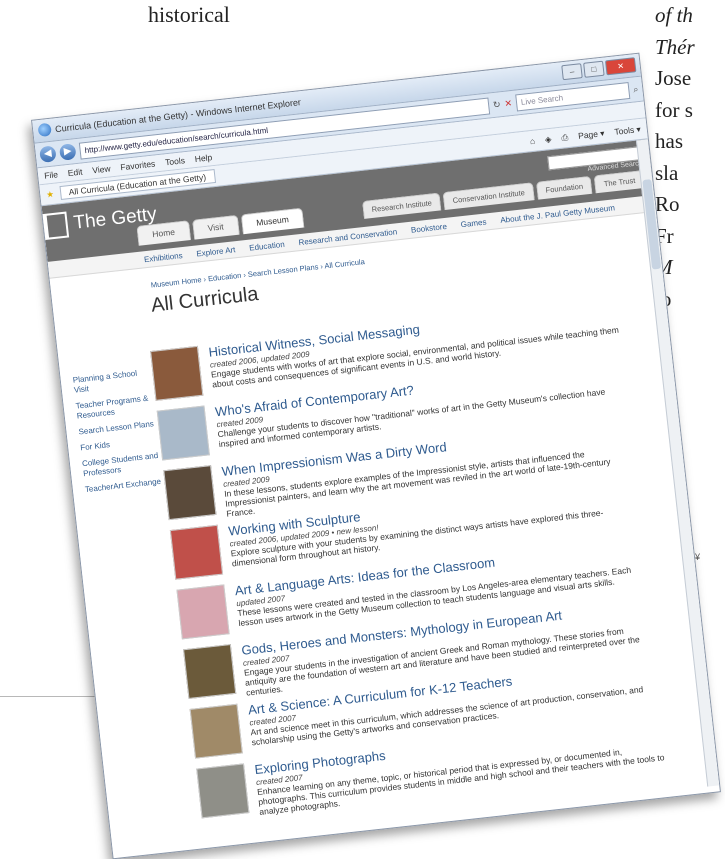  What do you see at coordinates (674, 15) in the screenshot?
I see `document-line: of th` at bounding box center [674, 15].